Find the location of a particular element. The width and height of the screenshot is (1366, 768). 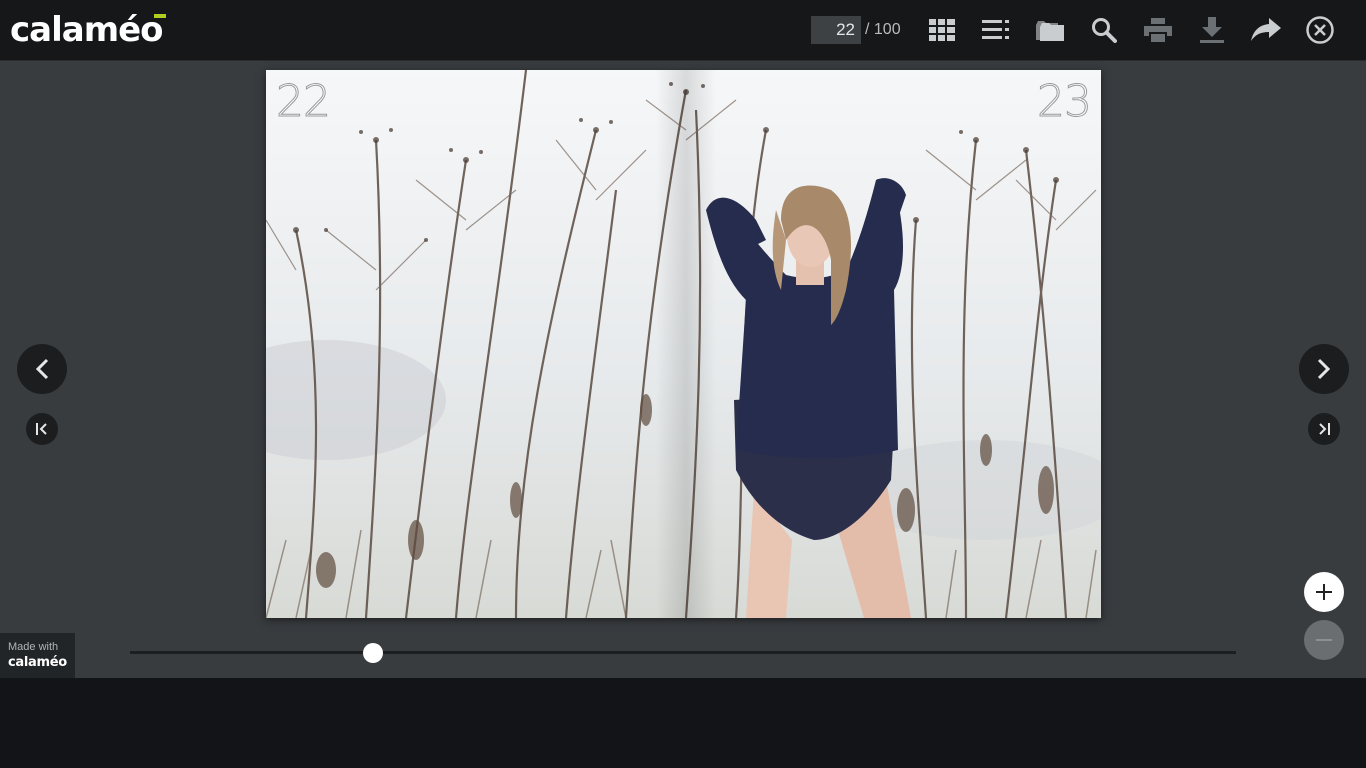

minus-icon is located at coordinates (1324, 640).